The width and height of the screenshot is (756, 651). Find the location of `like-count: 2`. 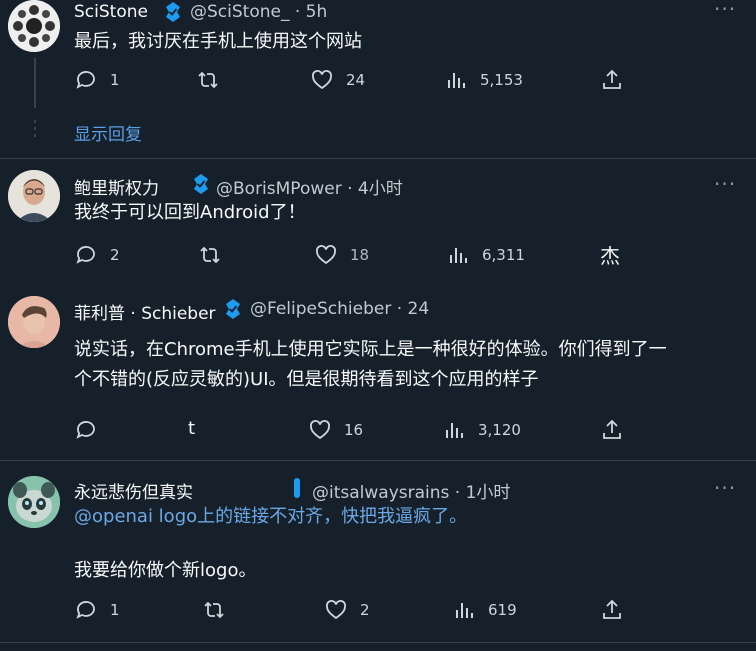

like-count: 2 is located at coordinates (365, 610).